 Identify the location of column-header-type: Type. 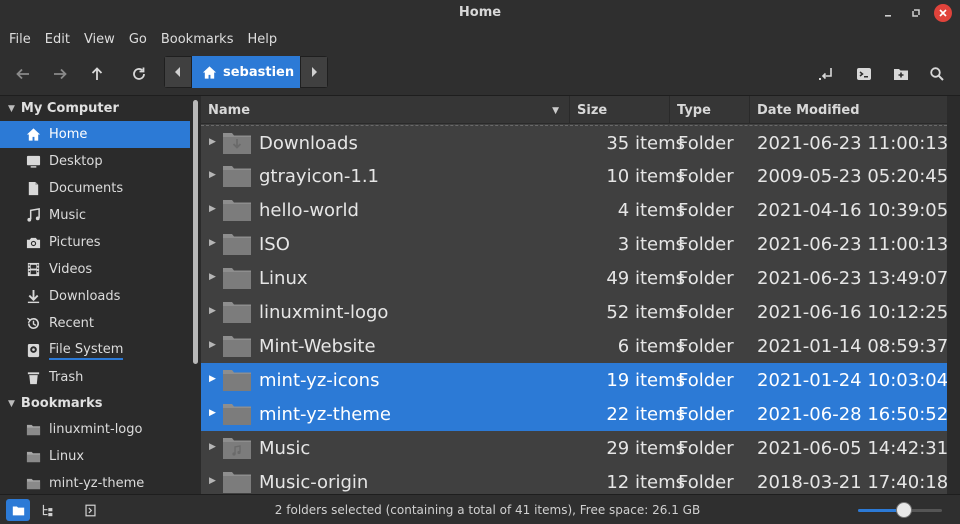
(710, 110).